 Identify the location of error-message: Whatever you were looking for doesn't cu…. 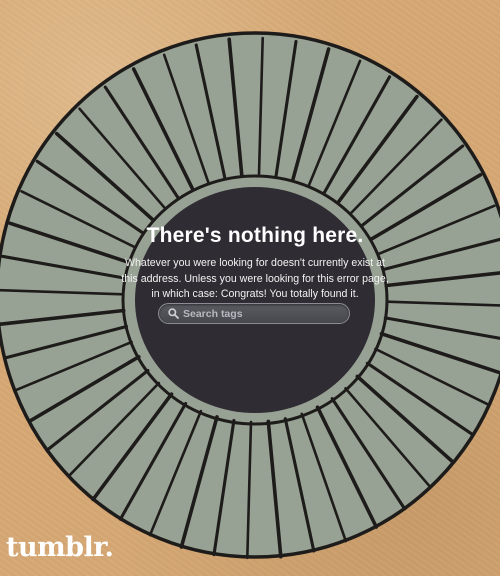
(255, 279).